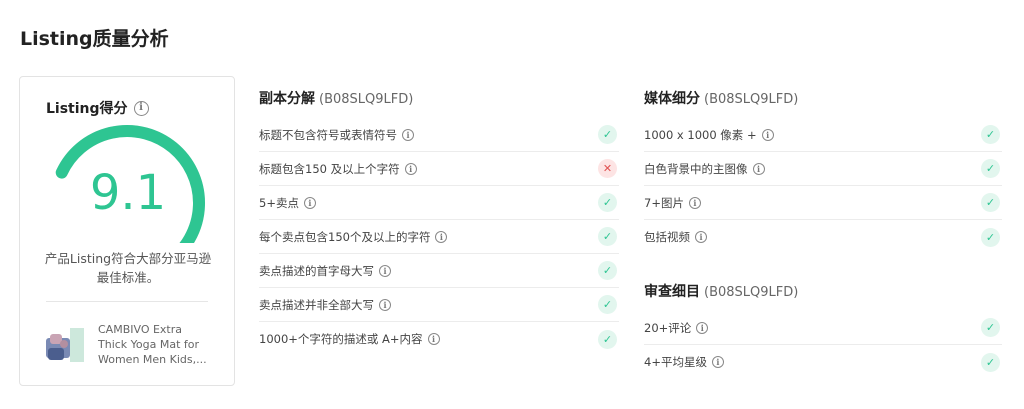  Describe the element at coordinates (672, 292) in the screenshot. I see `review-section-label: 审查细目` at that location.